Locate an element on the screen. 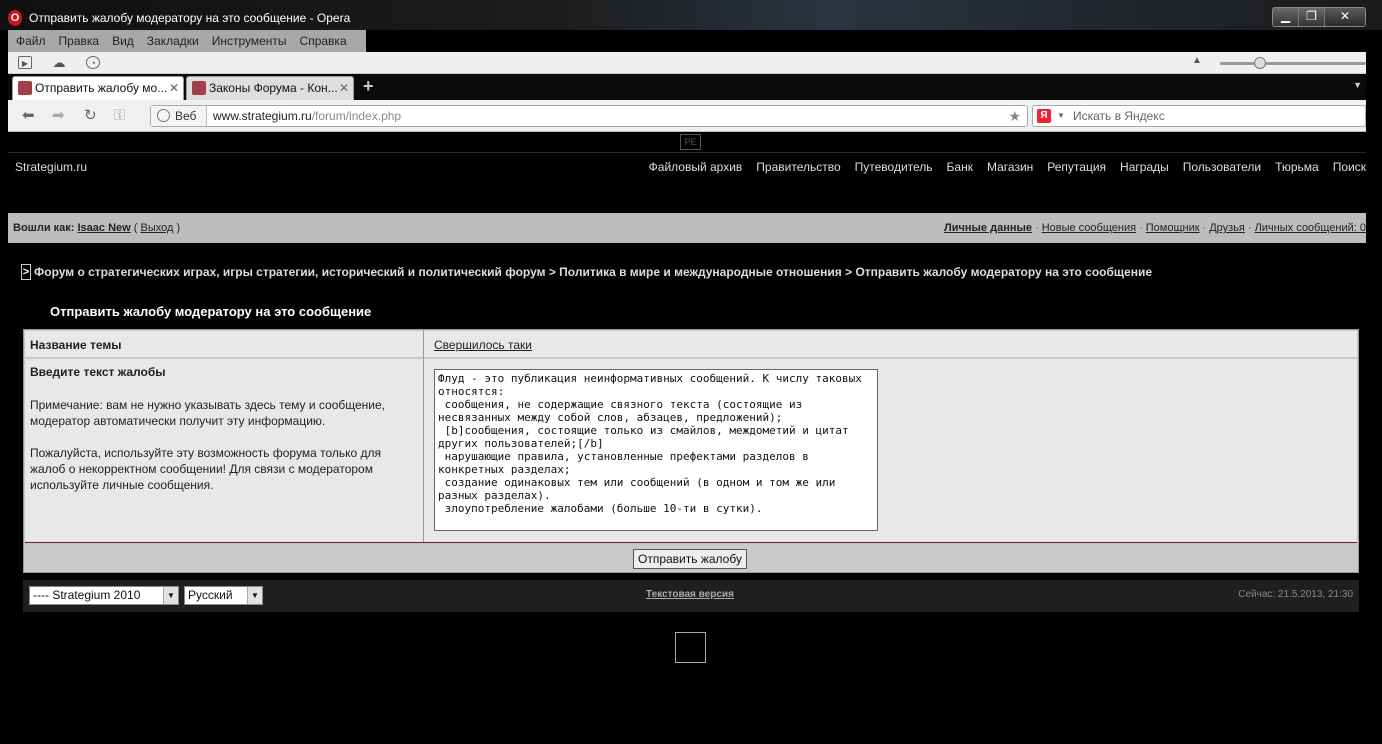 Image resolution: width=1382 pixels, height=744 pixels. nav-awards: Награды is located at coordinates (1144, 167).